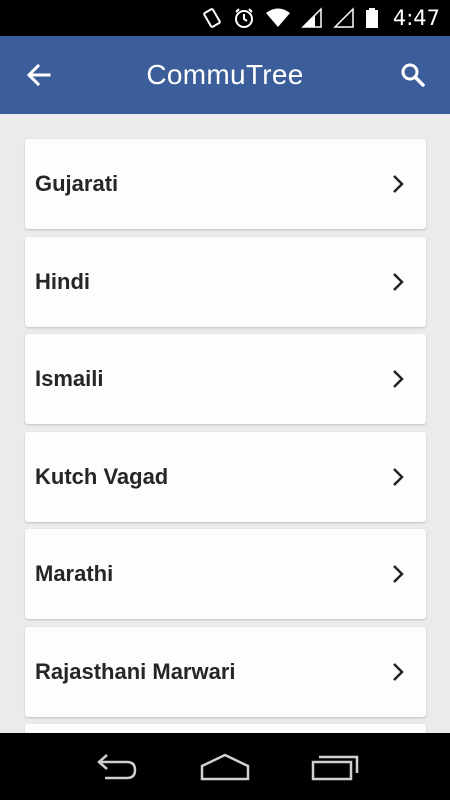 The height and width of the screenshot is (800, 450). What do you see at coordinates (225, 184) in the screenshot?
I see `list-item: Gujarati` at bounding box center [225, 184].